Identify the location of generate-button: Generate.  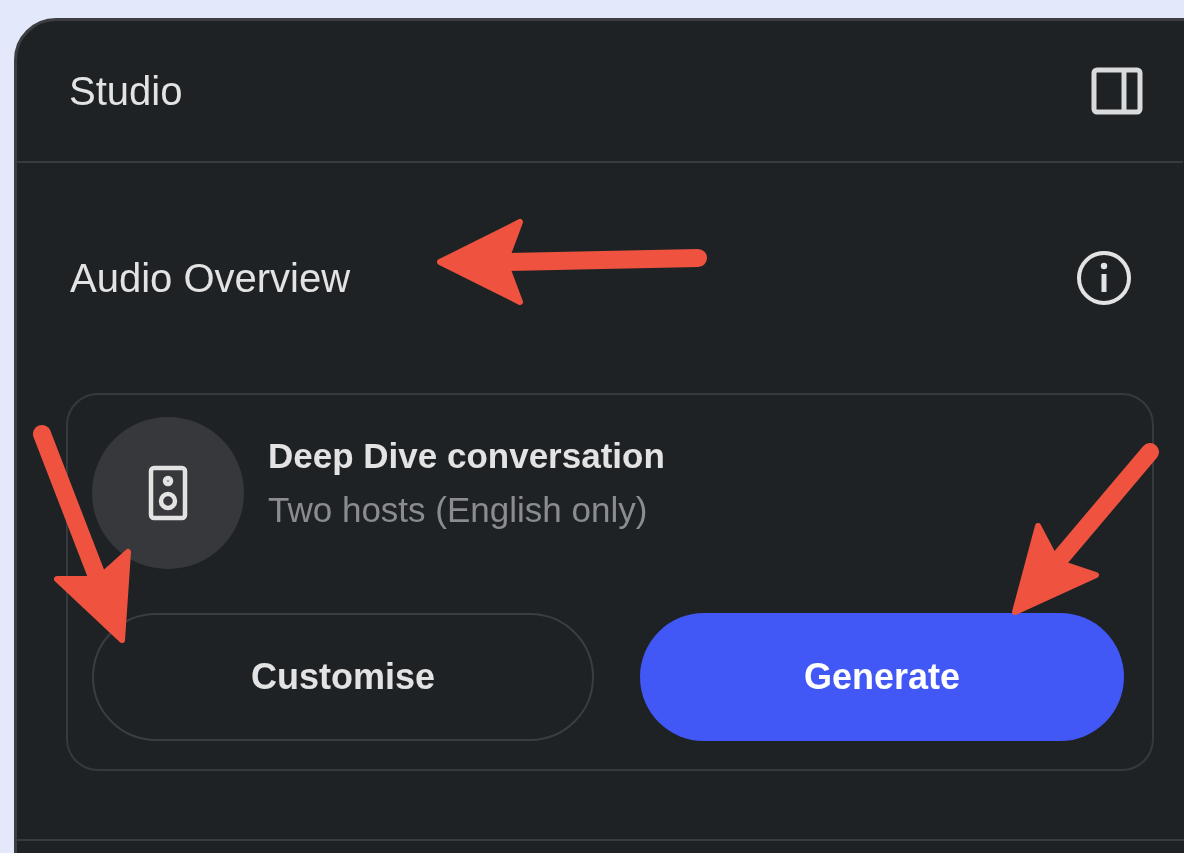
(882, 677).